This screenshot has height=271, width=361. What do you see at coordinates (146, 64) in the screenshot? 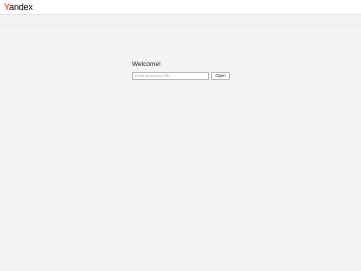
I see `welcome-title: Welcome!` at bounding box center [146, 64].